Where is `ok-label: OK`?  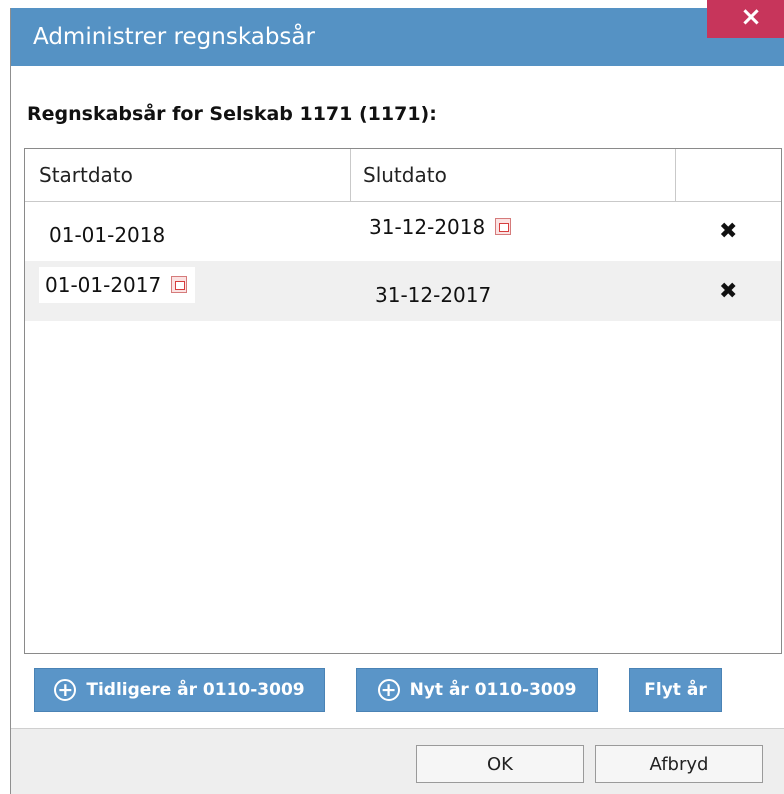
ok-label: OK is located at coordinates (500, 764).